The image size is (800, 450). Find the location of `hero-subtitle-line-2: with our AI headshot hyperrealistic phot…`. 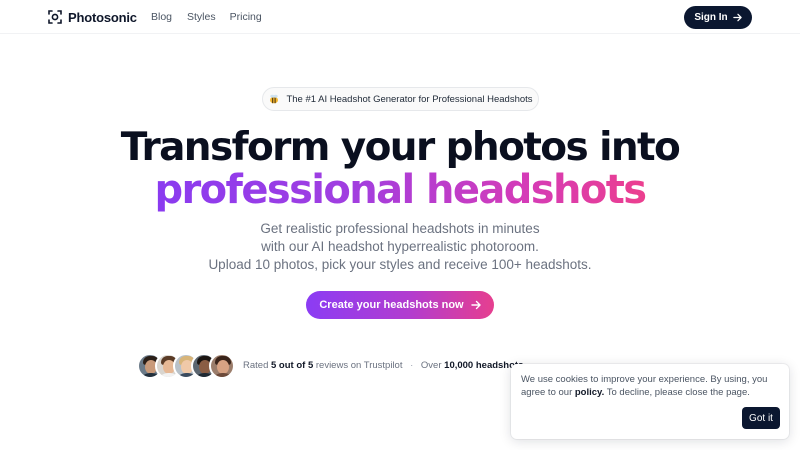

hero-subtitle-line-2: with our AI headshot hyperrealistic phot… is located at coordinates (400, 246).